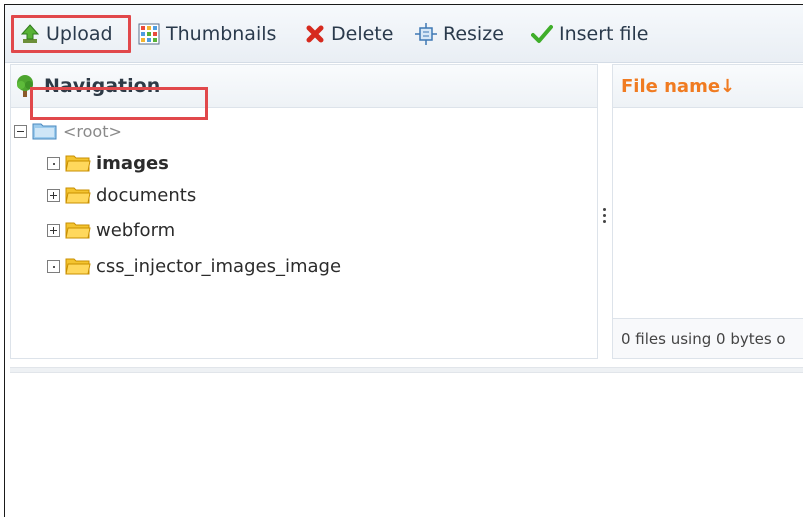  Describe the element at coordinates (708, 86) in the screenshot. I see `column-header-file-name: File name↓` at that location.